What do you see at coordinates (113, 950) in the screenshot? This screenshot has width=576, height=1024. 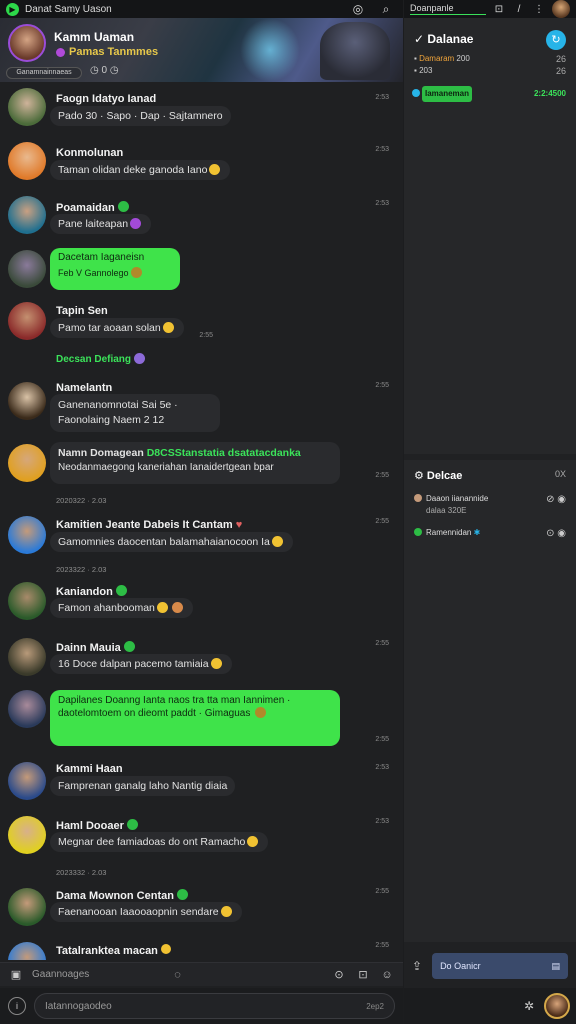 I see `message-author: Tatalranktea macan` at bounding box center [113, 950].